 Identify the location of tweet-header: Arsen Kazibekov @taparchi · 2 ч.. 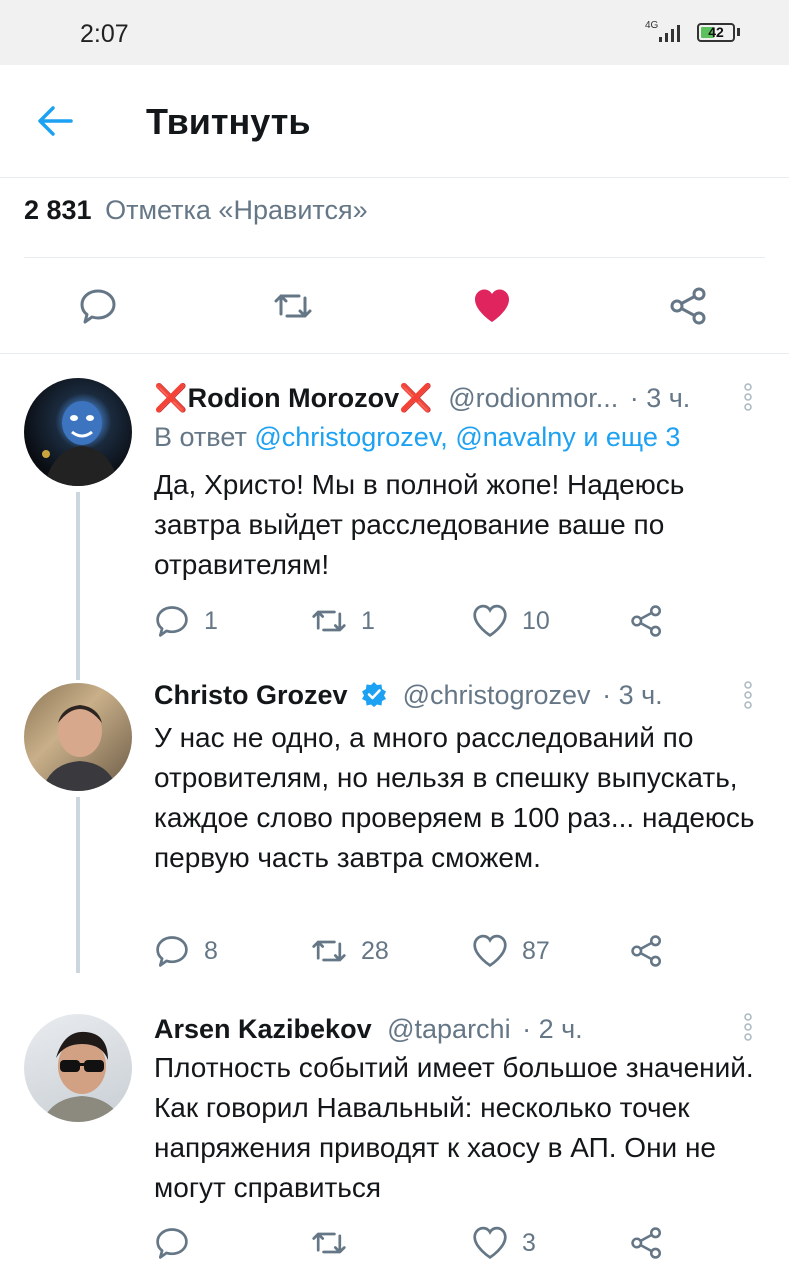
(368, 1029).